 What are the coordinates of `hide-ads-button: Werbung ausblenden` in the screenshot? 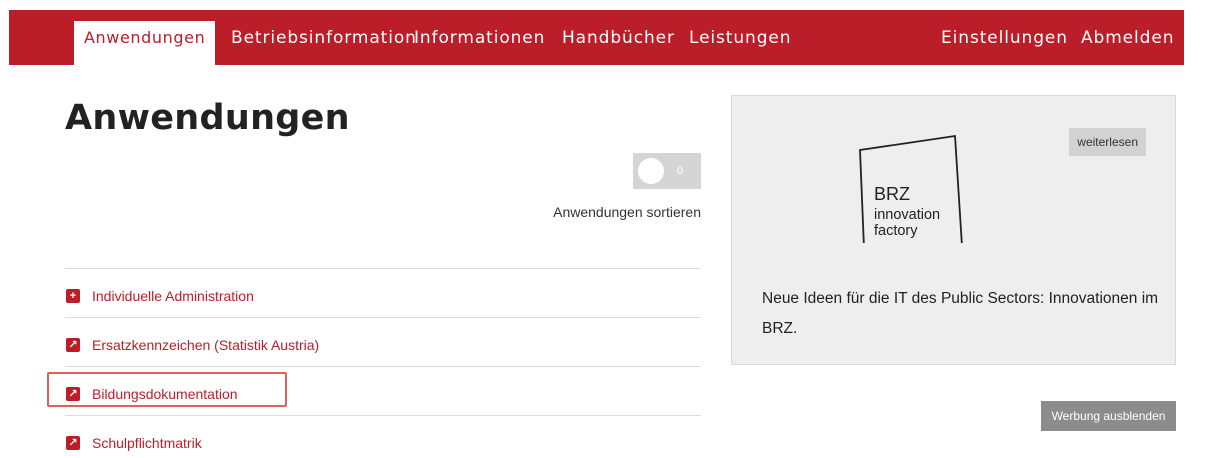 It's located at (1108, 416).